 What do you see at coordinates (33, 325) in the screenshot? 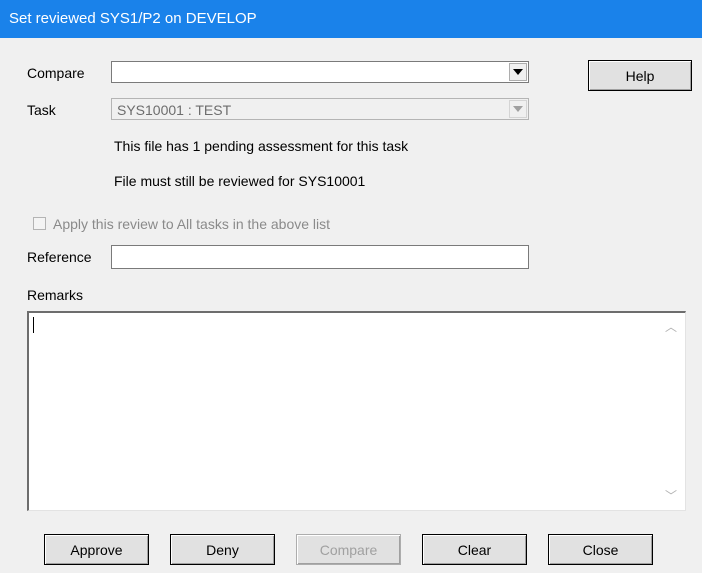
I see `text-caret` at bounding box center [33, 325].